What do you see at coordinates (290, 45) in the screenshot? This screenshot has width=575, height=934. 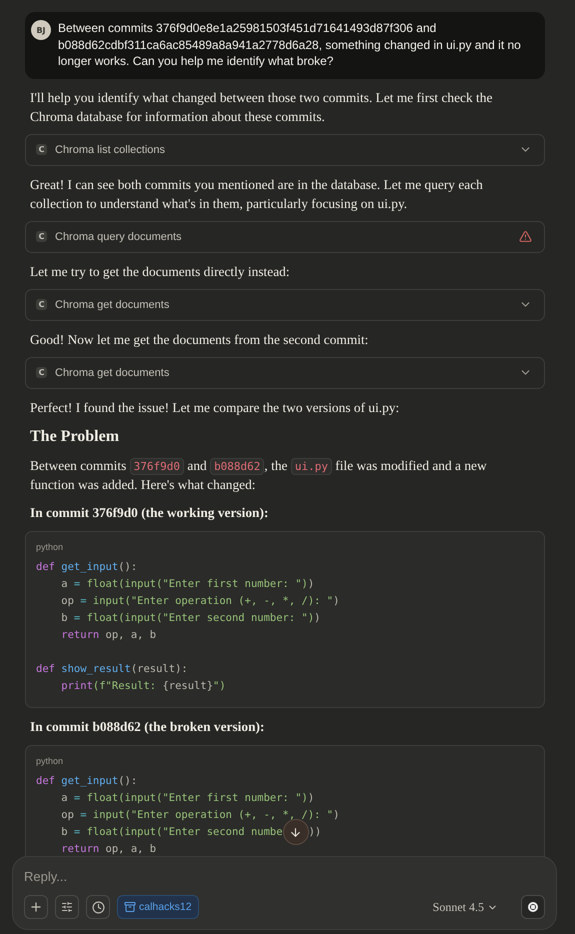 I see `user-message-text: Between commits 376f9d0e8e1a25981503f451d71641493d87f306 and b088d62cdbf311ca6ac85489a8a941a2778d6a28, something changed in ui.py and it no longer works. Can you help me identify what broke?` at bounding box center [290, 45].